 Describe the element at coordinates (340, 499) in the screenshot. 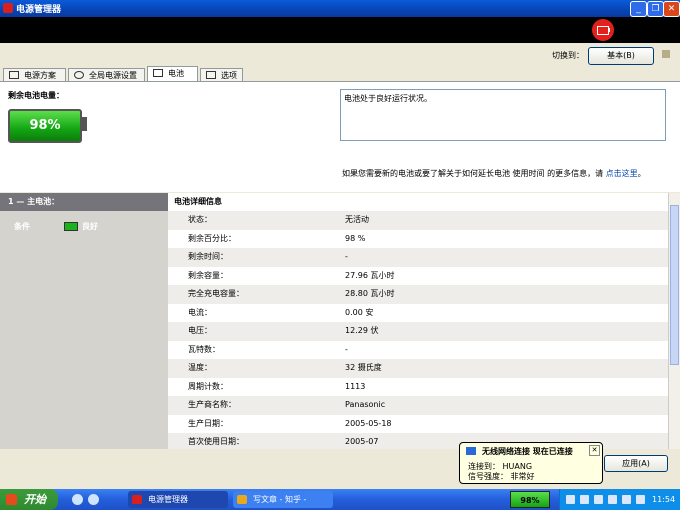

I see `taskbar: 开始 电源管理器 写文章 - 知乎 - 98% 11:54` at that location.